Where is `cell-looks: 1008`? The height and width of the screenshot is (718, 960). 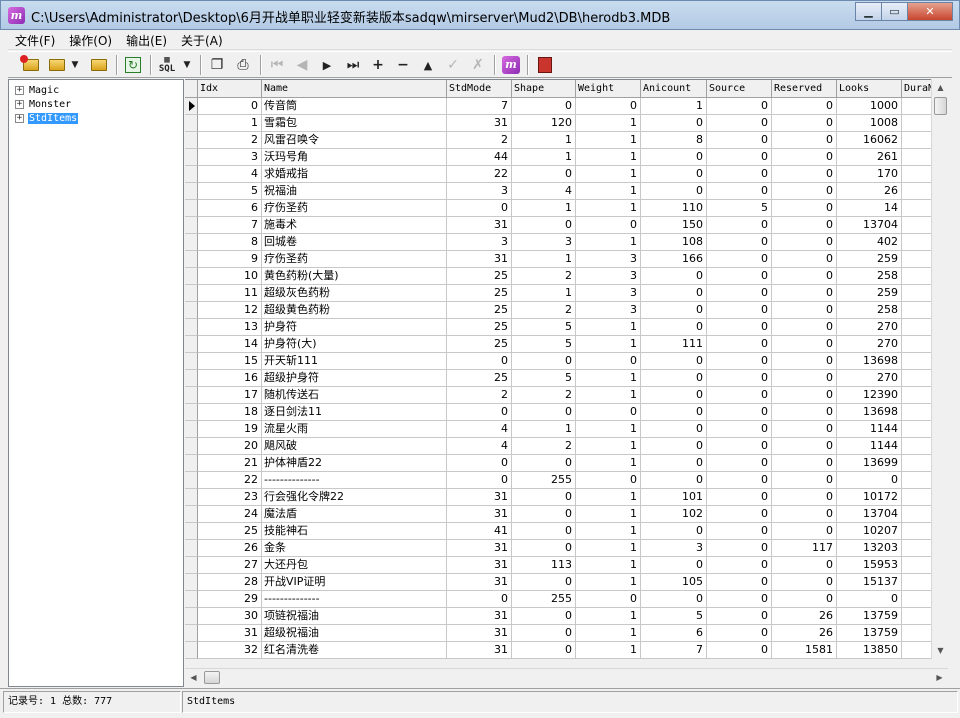 cell-looks: 1008 is located at coordinates (869, 123).